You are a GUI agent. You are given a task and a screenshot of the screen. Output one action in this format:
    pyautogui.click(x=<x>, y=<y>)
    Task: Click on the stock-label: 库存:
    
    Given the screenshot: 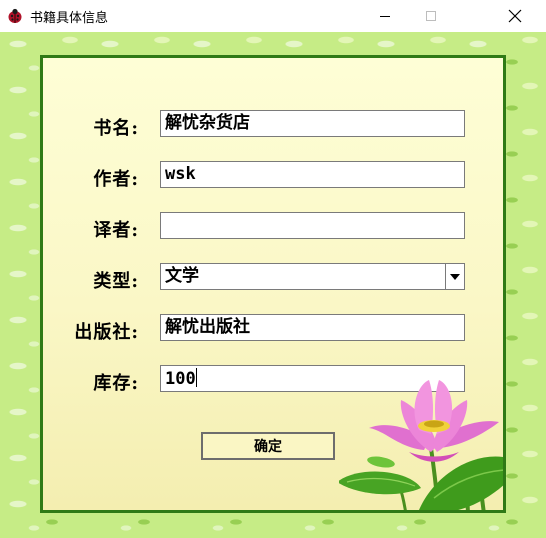 What is the action you would take?
    pyautogui.click(x=116, y=383)
    